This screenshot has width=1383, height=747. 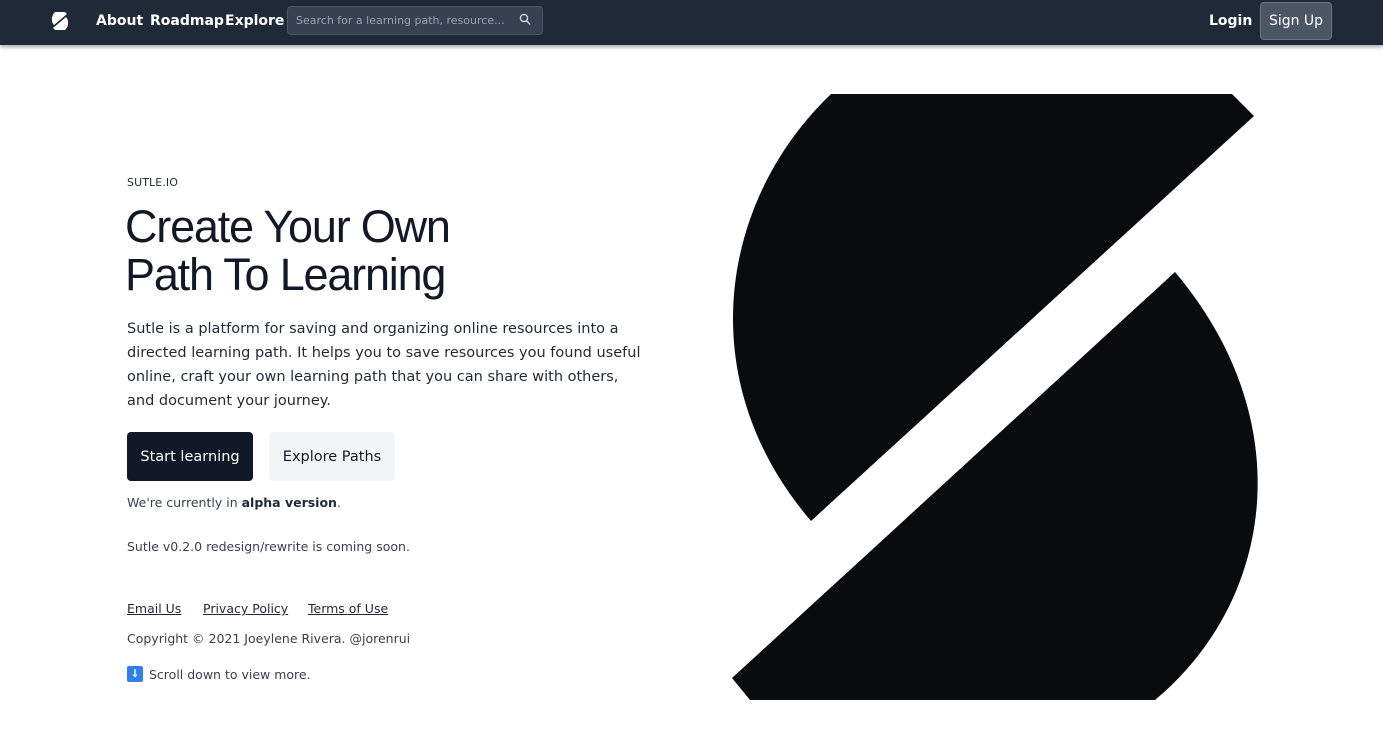 What do you see at coordinates (691, 22) in the screenshot?
I see `navbar: About Roadmap Explore Login Sign Up` at bounding box center [691, 22].